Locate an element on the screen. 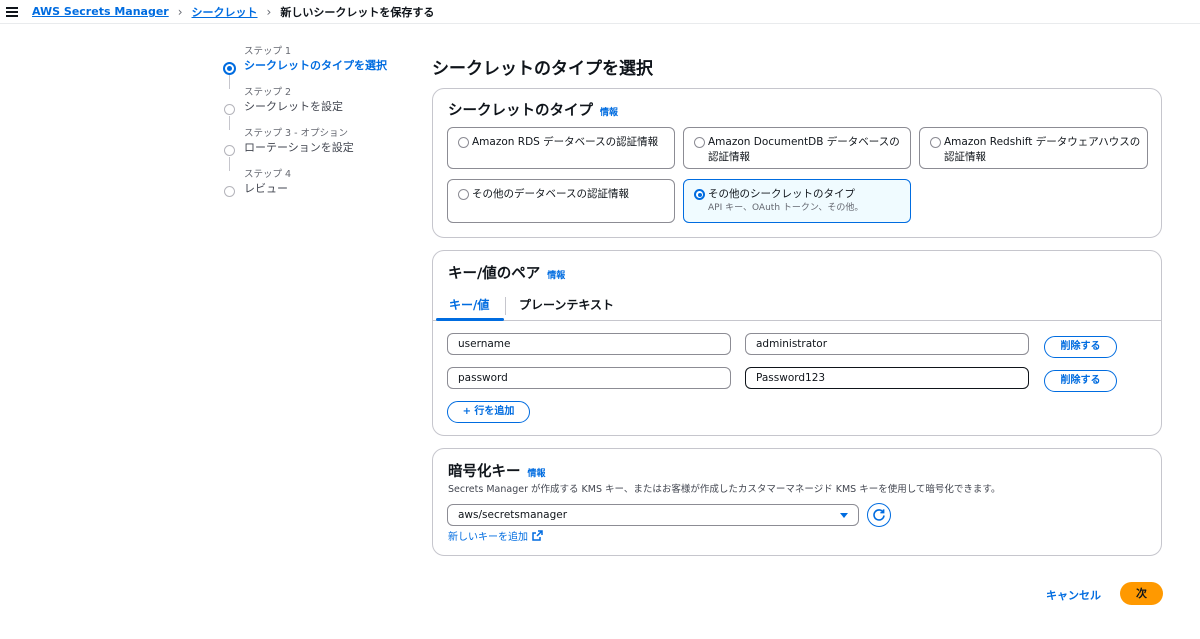  menu-icon is located at coordinates (12, 11).